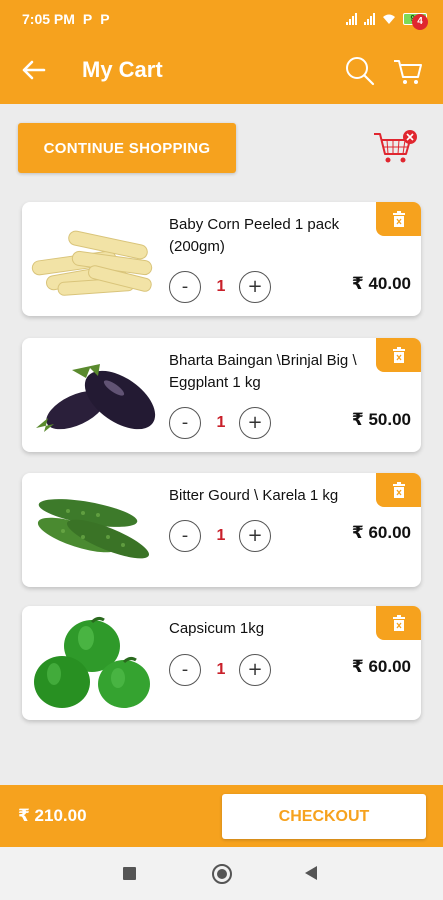 The image size is (443, 900). Describe the element at coordinates (221, 71) in the screenshot. I see `app-bar: My Cart` at that location.